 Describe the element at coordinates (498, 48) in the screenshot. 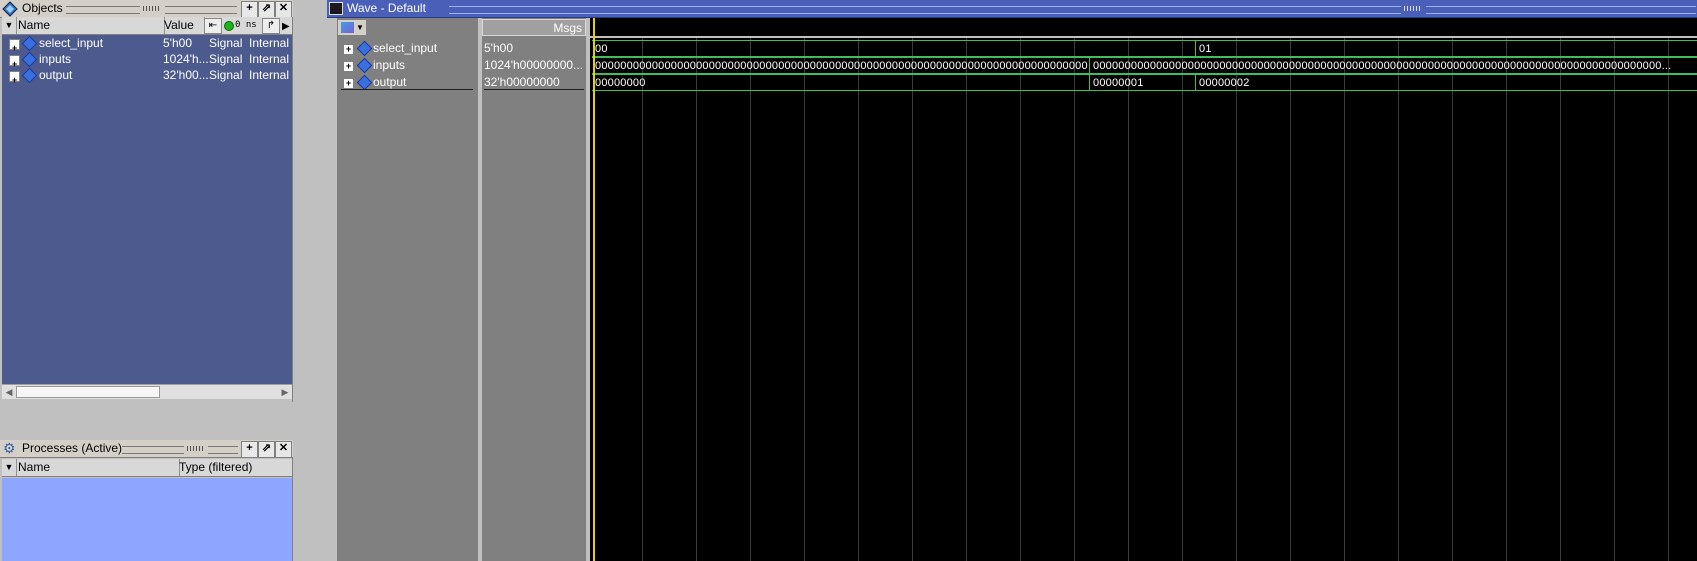

I see `wave-signal-value: 5'h00` at that location.